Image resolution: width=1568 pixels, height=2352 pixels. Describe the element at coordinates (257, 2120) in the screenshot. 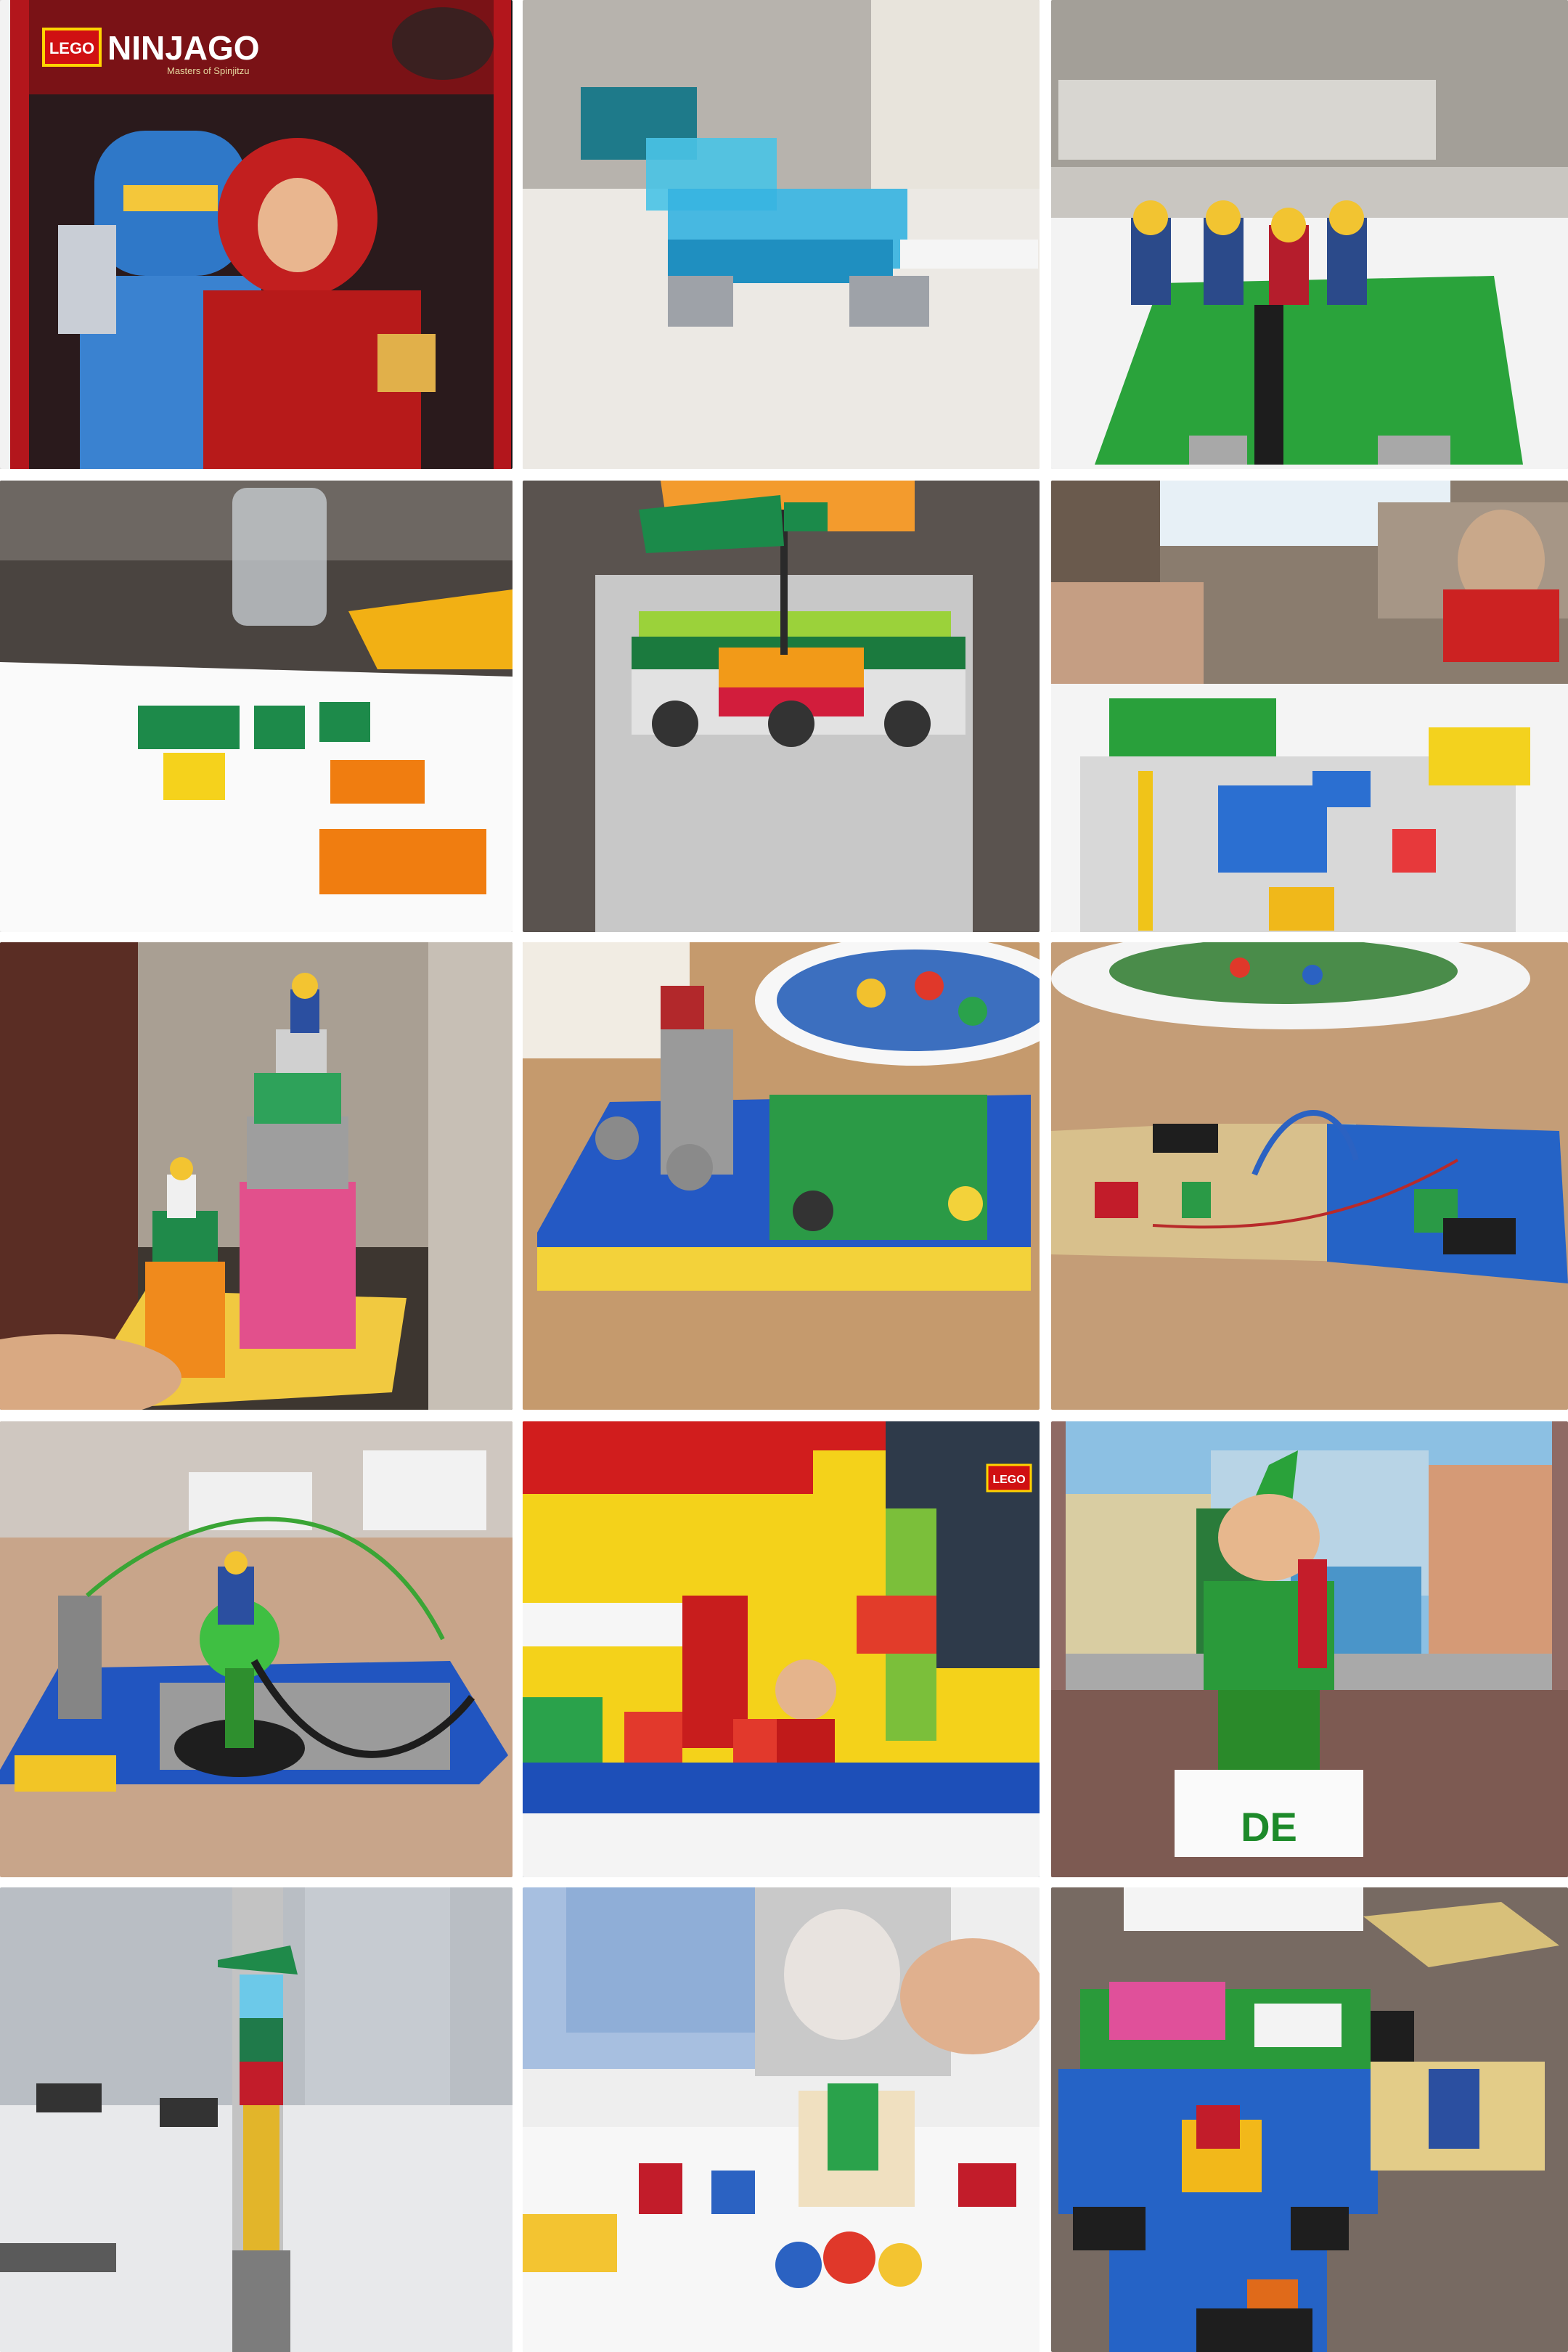

I see `photo-tall-tower-build` at that location.